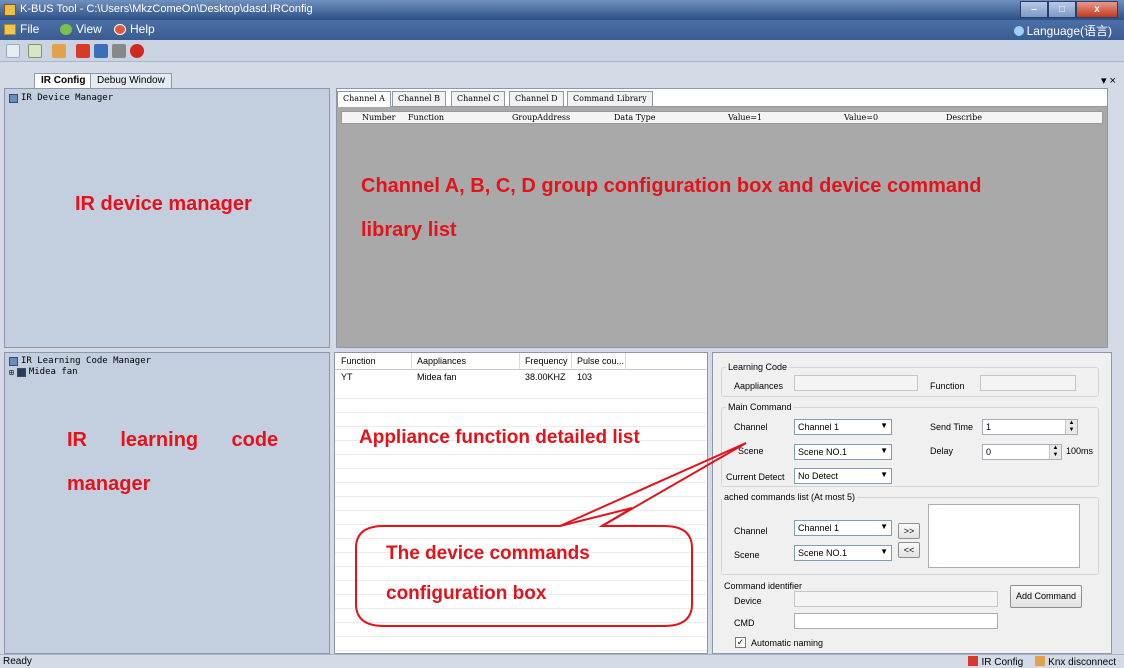 The image size is (1124, 668). Describe the element at coordinates (1030, 427) in the screenshot. I see `send-time-stepper: 1 ▲ ▼` at that location.